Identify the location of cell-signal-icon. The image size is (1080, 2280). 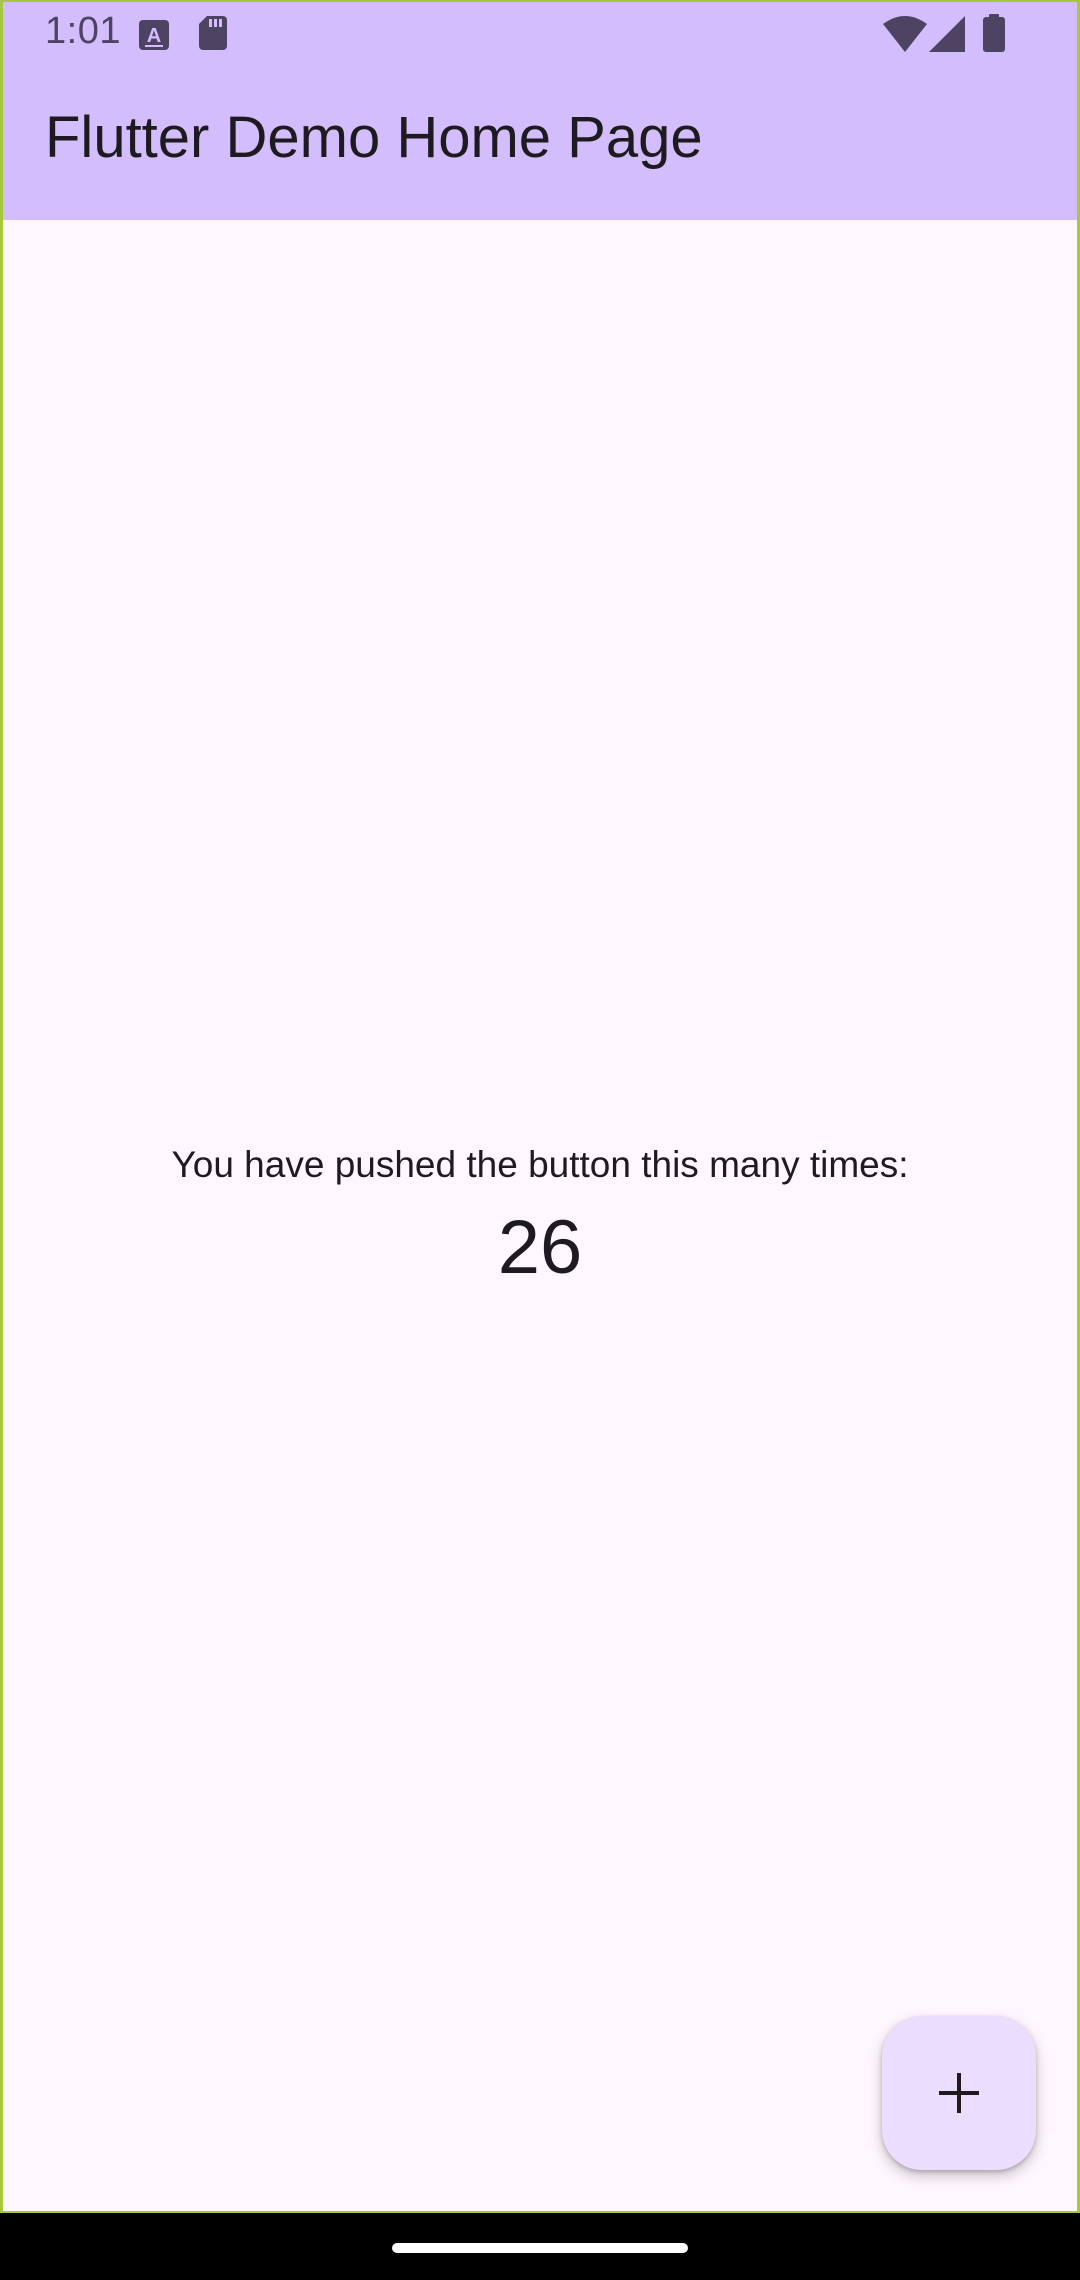
(947, 34).